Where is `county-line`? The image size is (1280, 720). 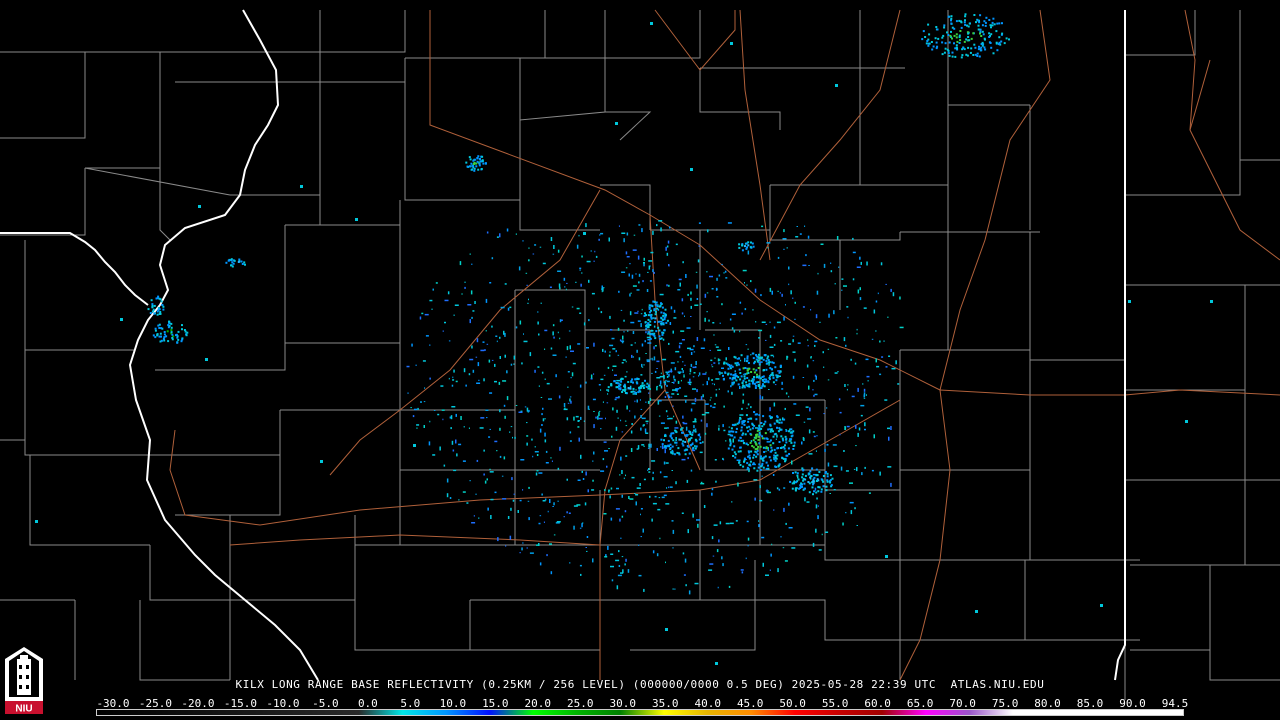
county-line is located at coordinates (675, 279).